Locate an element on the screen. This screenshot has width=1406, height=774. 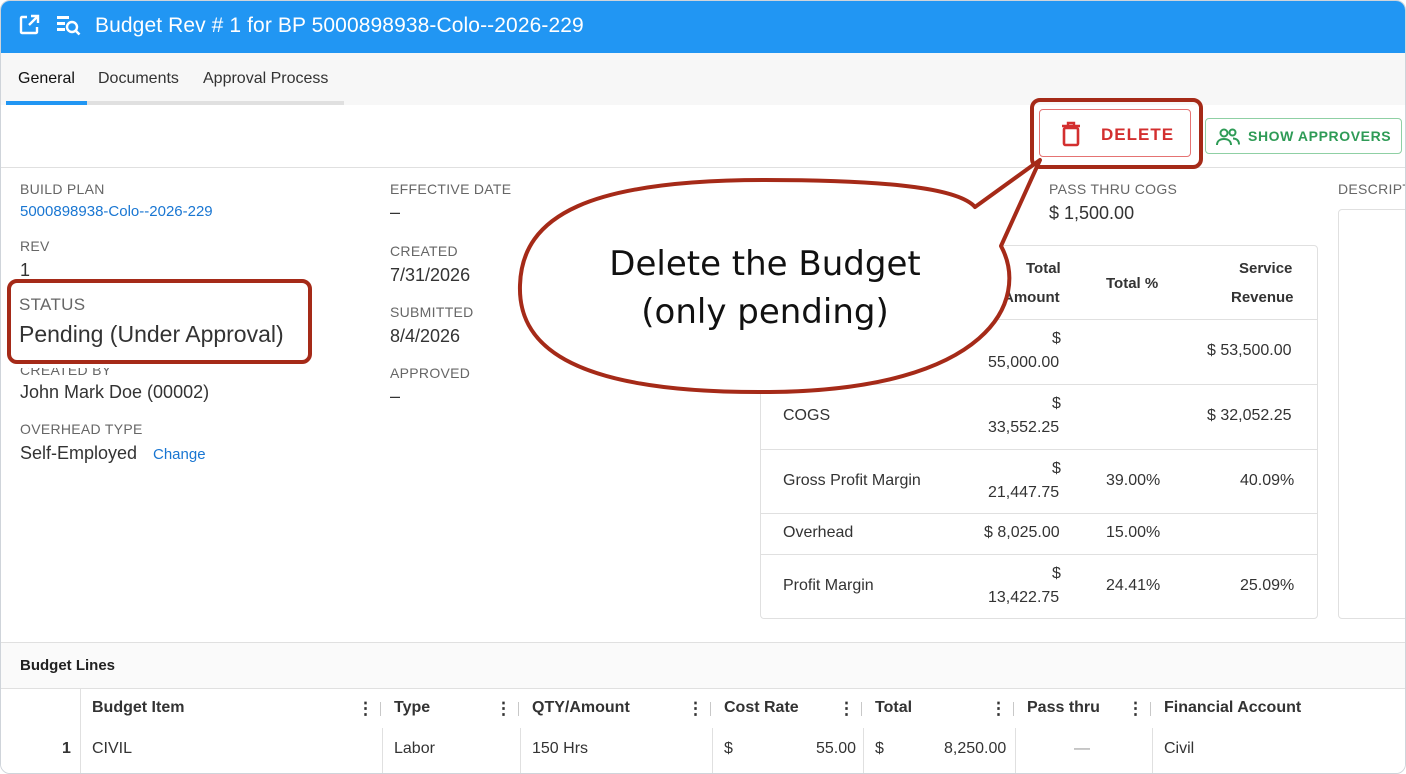
tab-general: General is located at coordinates (46, 79).